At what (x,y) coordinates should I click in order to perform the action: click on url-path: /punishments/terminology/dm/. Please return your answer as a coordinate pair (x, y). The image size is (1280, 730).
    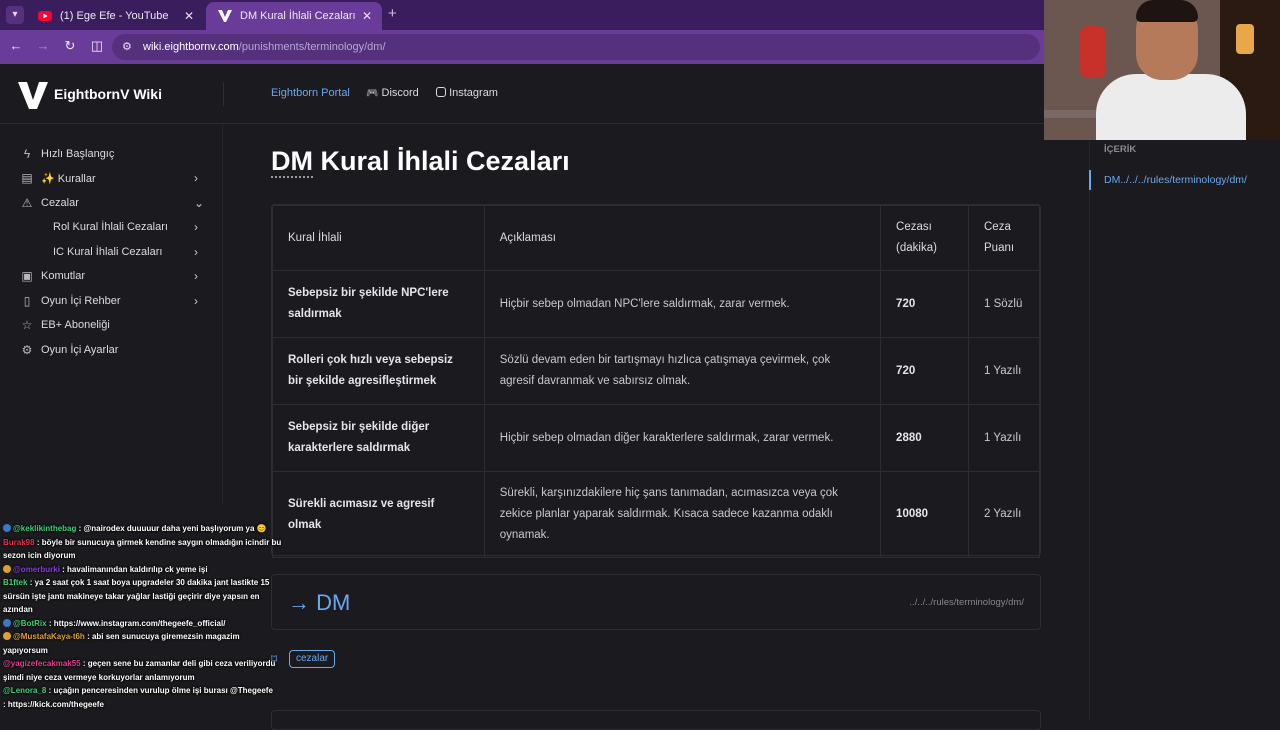
    Looking at the image, I should click on (312, 47).